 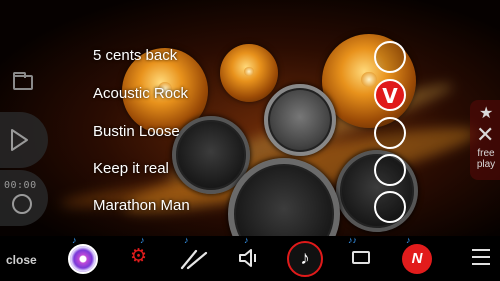 I want to click on speaker-icon, so click(x=247, y=258).